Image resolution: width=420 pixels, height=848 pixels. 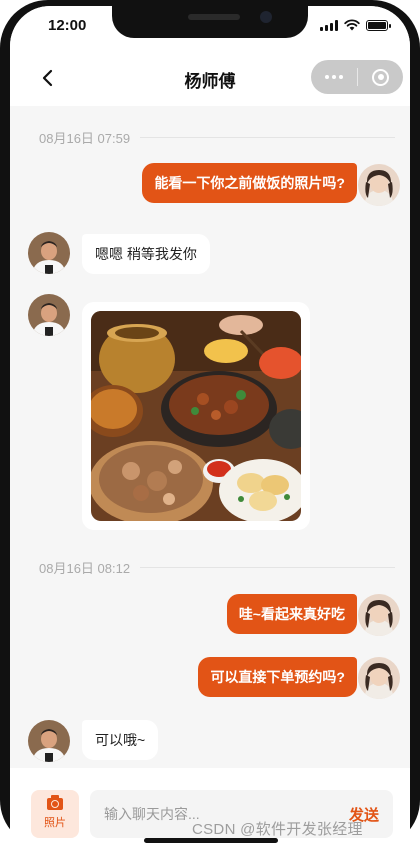 I want to click on message-bubble-received: 嗯嗯 稍等我发你, so click(x=146, y=254).